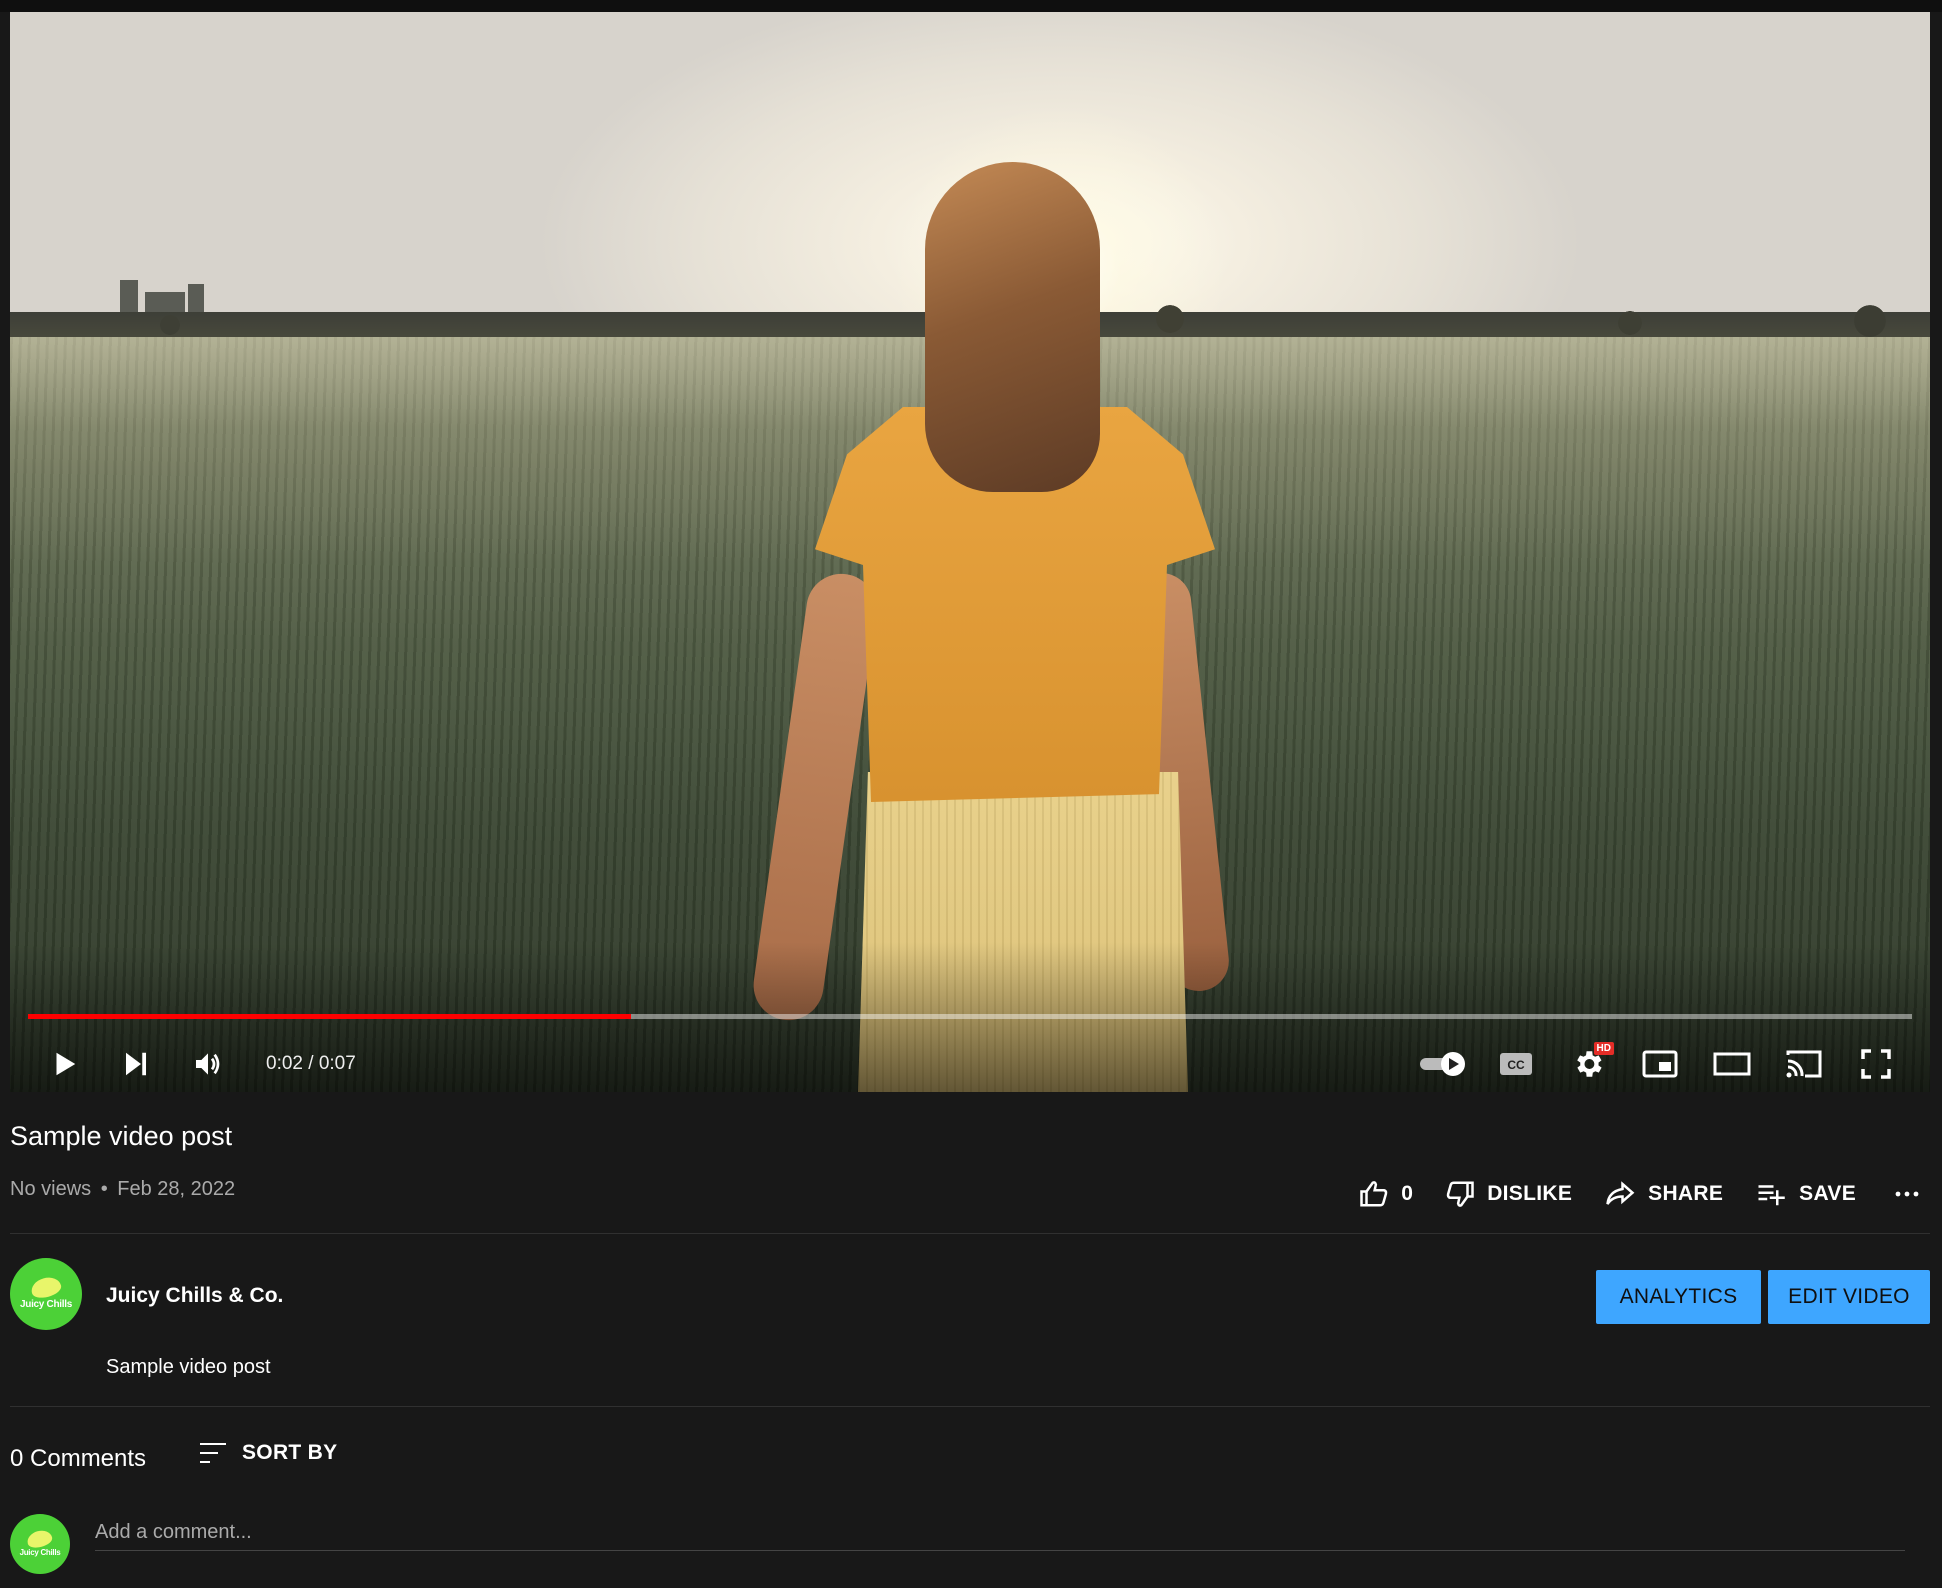  I want to click on miniplayer-icon, so click(1660, 1064).